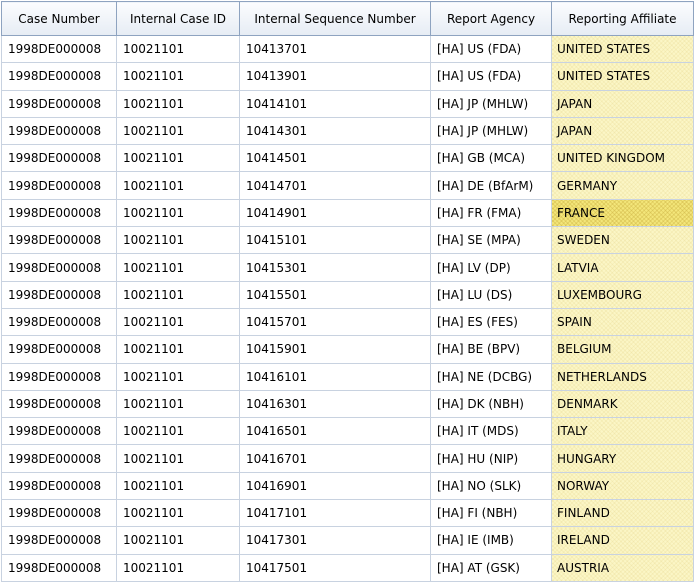  I want to click on internal-sequence-number-cell: 10415701, so click(335, 322).